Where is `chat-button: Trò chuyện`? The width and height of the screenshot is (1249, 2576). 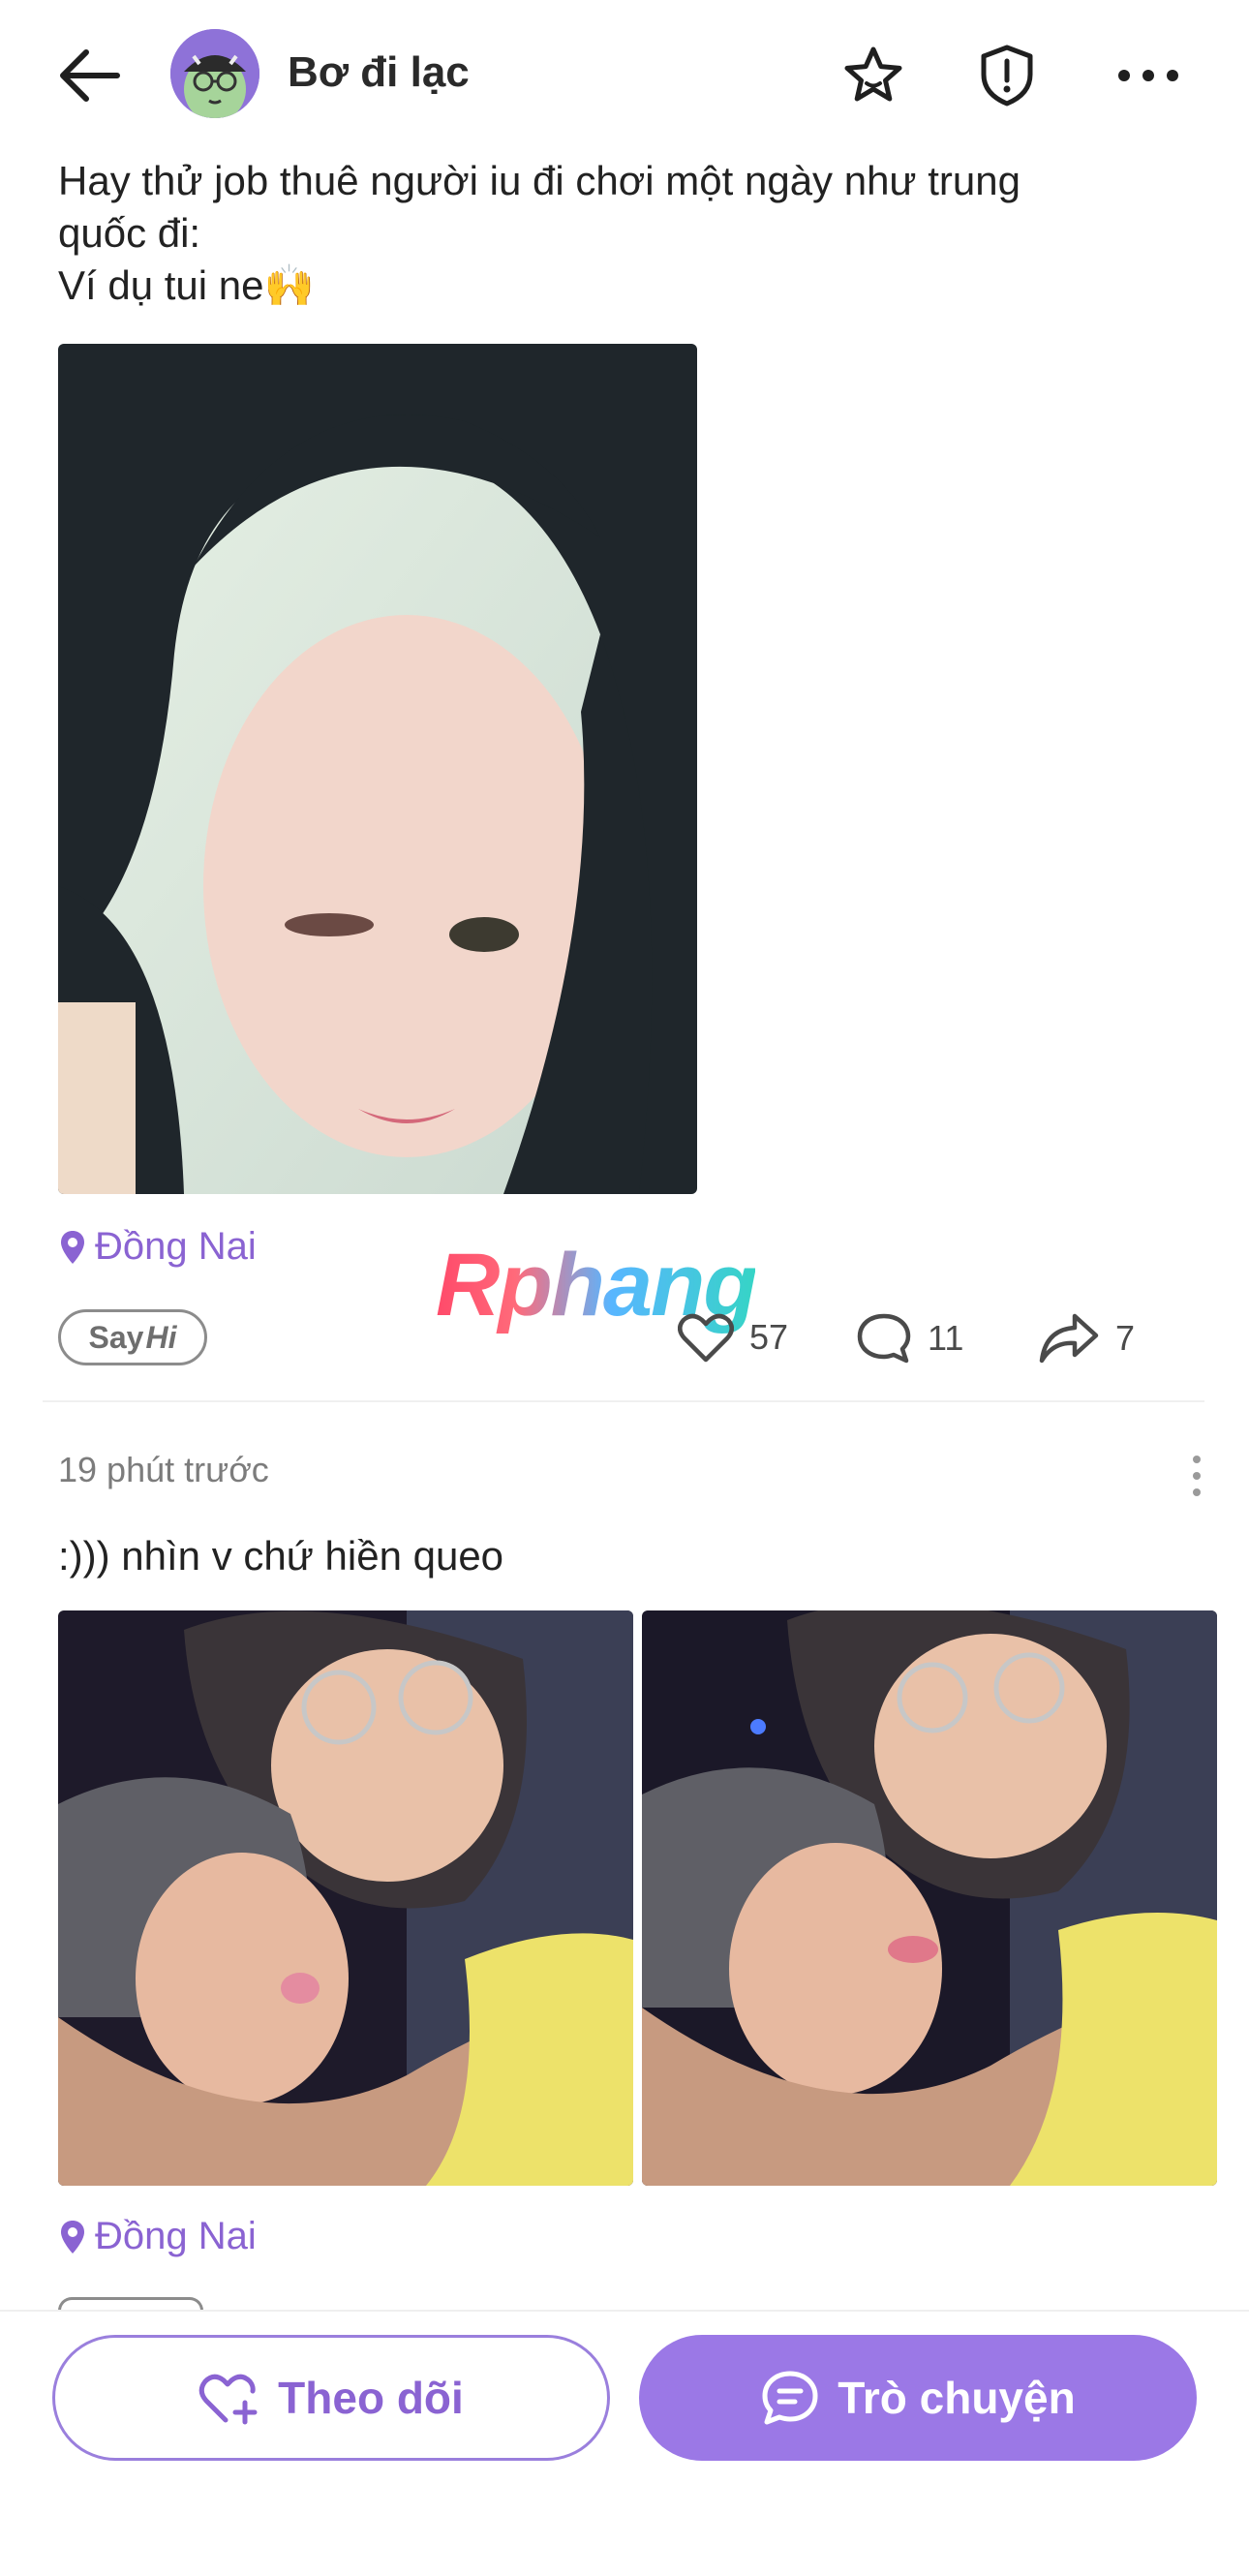
chat-button: Trò chuyện is located at coordinates (918, 2398).